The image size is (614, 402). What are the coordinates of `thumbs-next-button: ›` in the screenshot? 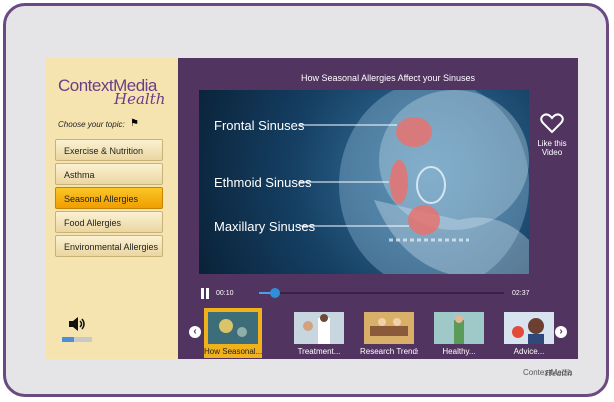 It's located at (561, 332).